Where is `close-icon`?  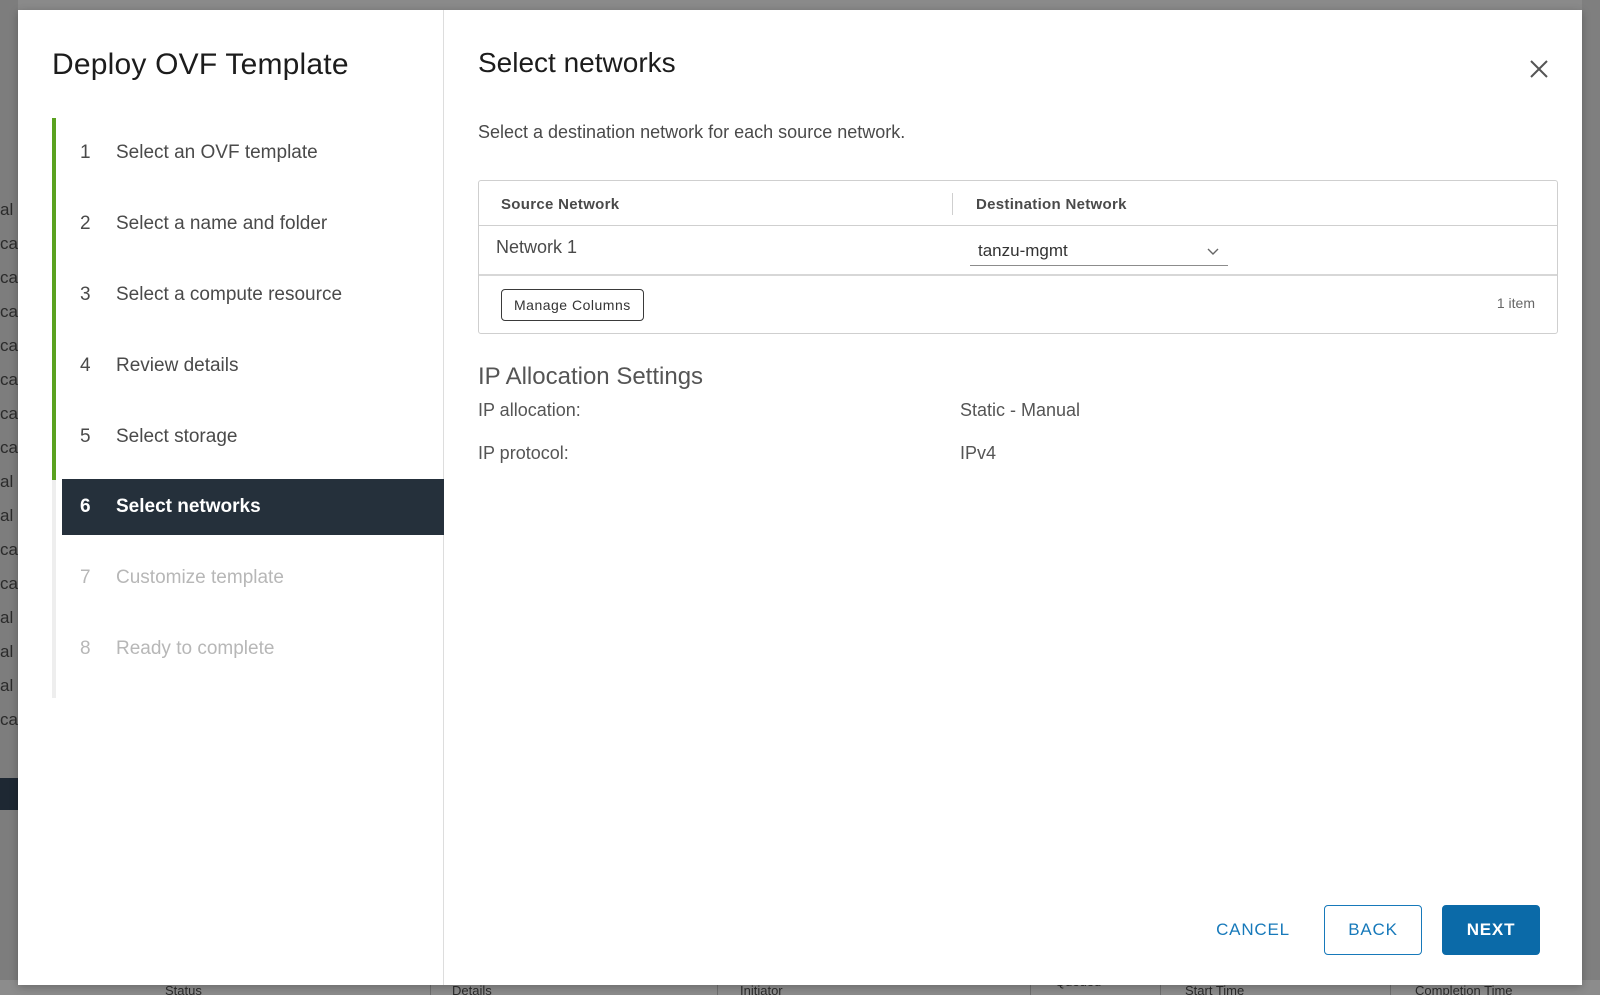 close-icon is located at coordinates (1539, 69).